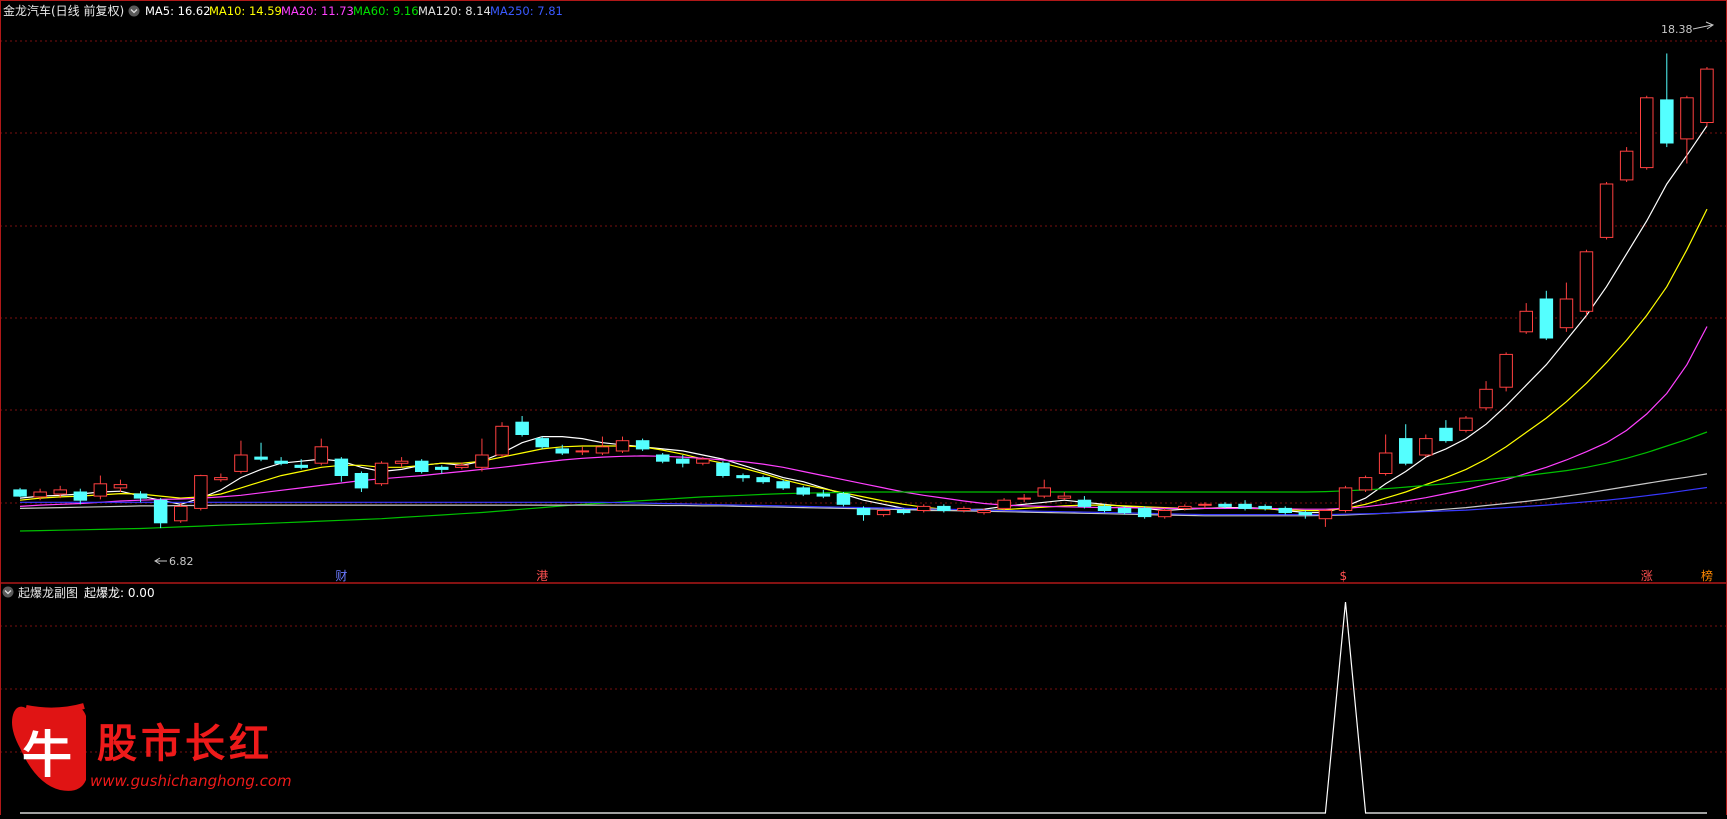  What do you see at coordinates (542, 576) in the screenshot?
I see `event-marker: 港` at bounding box center [542, 576].